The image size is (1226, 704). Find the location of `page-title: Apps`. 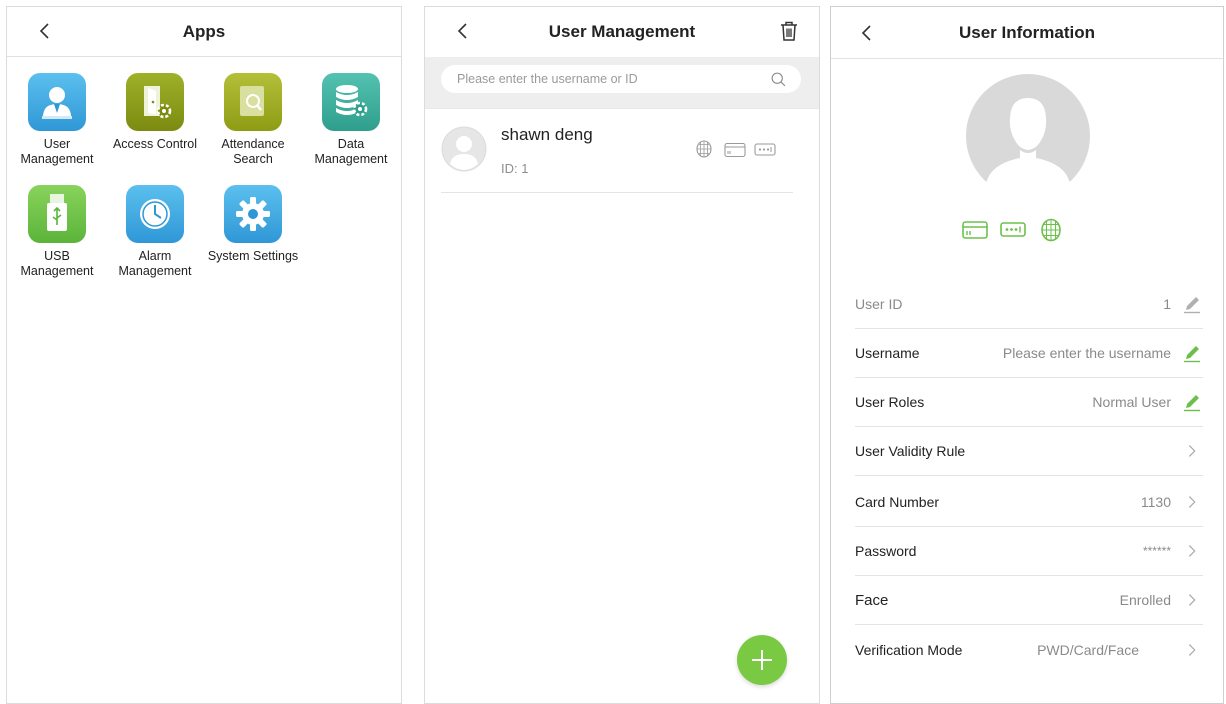

page-title: Apps is located at coordinates (204, 31).